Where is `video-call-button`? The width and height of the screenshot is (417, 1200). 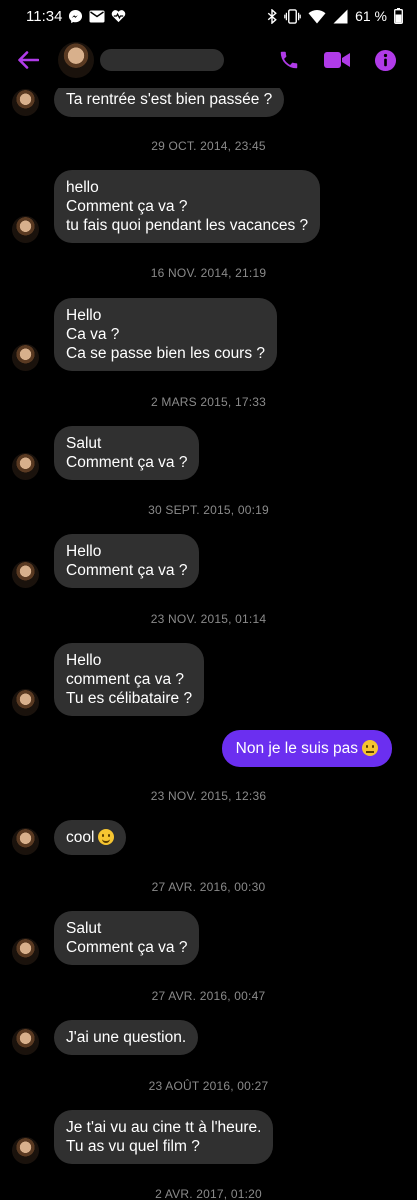
video-call-button is located at coordinates (337, 60).